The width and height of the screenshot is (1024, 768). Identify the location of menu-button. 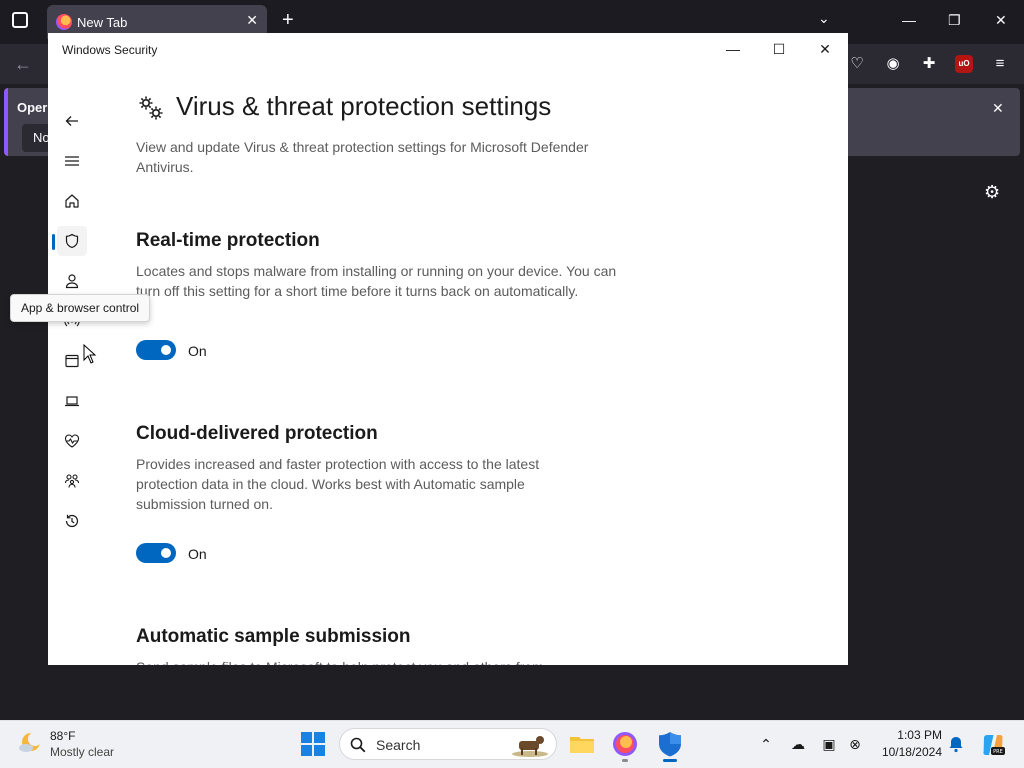
(72, 161).